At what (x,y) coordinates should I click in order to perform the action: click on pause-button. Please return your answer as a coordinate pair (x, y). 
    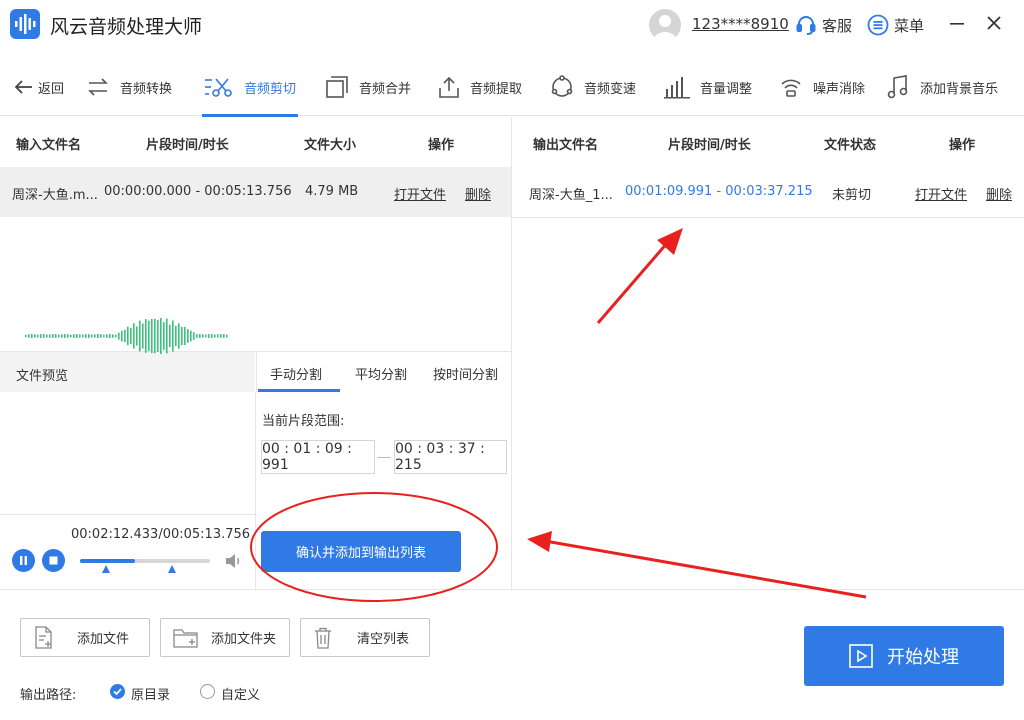
    Looking at the image, I should click on (23, 560).